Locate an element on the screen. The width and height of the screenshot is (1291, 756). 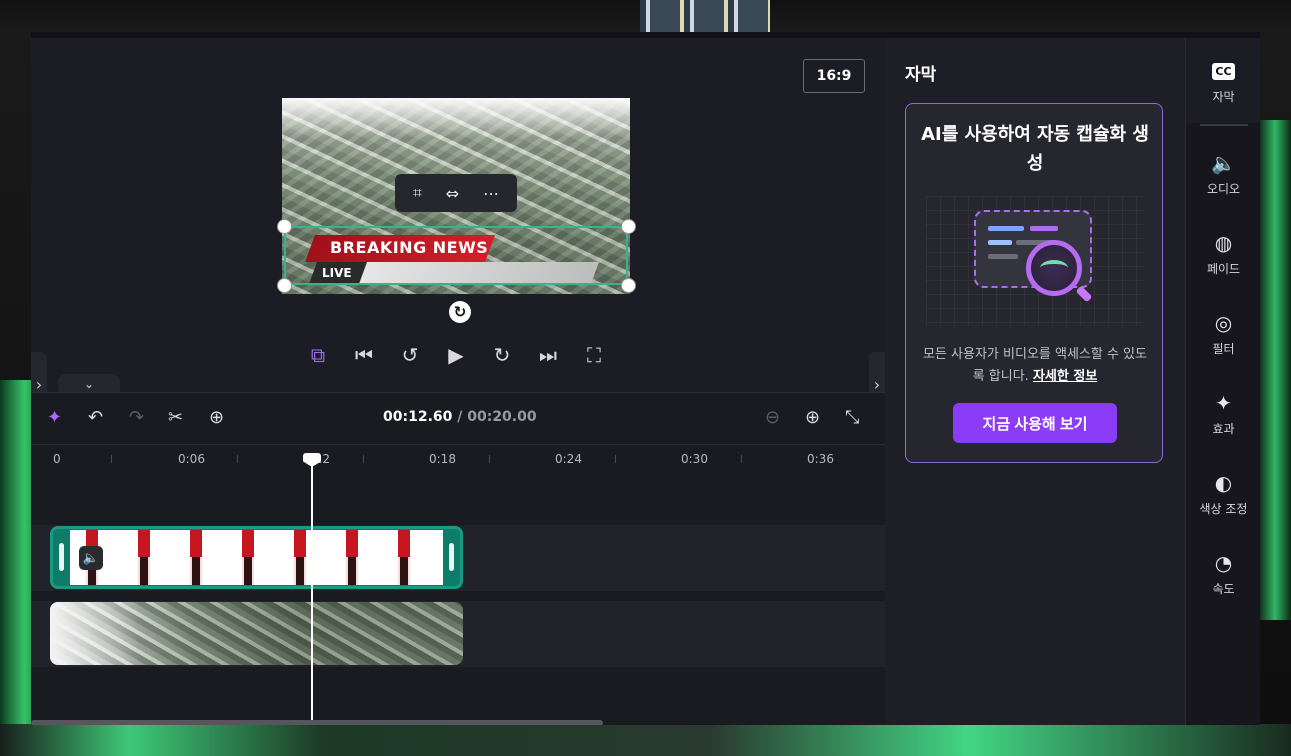
zoom-in-icon: ⊕ is located at coordinates (812, 417).